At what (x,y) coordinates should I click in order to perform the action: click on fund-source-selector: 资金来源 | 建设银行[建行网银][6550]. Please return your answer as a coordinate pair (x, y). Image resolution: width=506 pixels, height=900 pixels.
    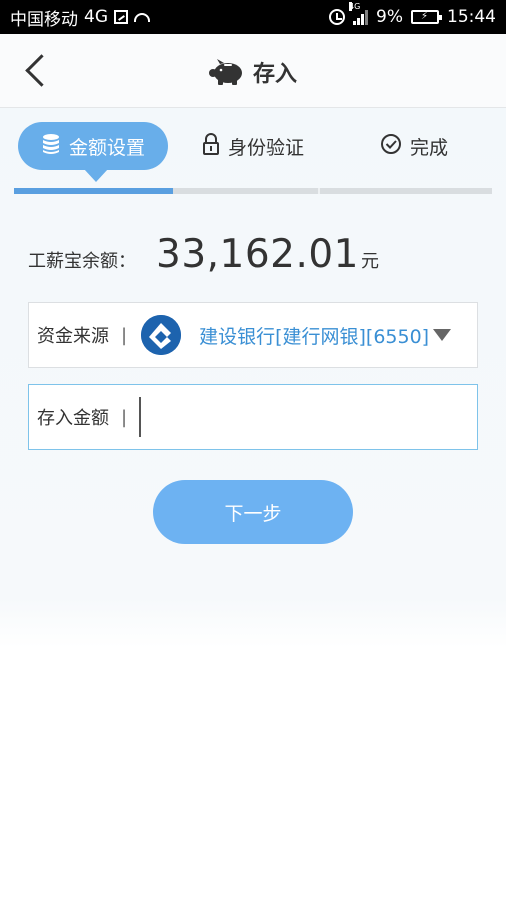
    Looking at the image, I should click on (253, 335).